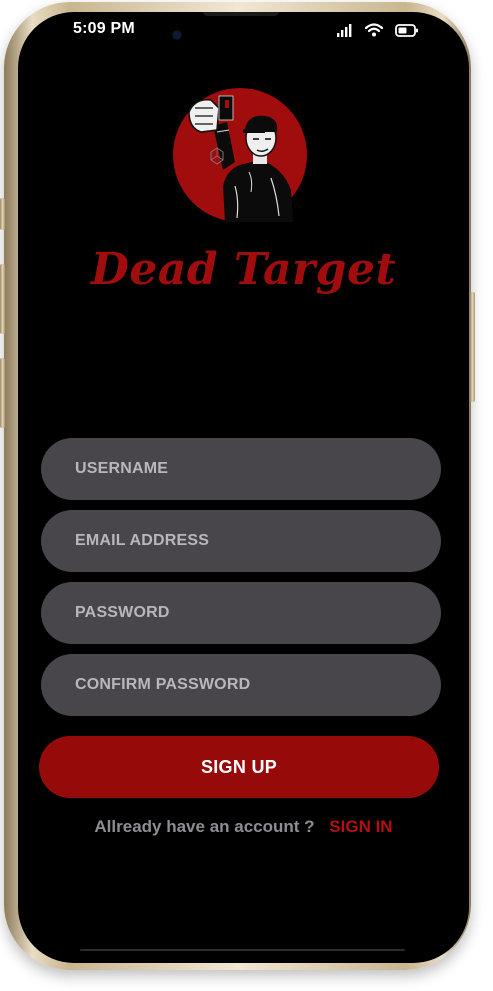 Image resolution: width=493 pixels, height=991 pixels. What do you see at coordinates (104, 28) in the screenshot?
I see `status-time: 5:09 PM` at bounding box center [104, 28].